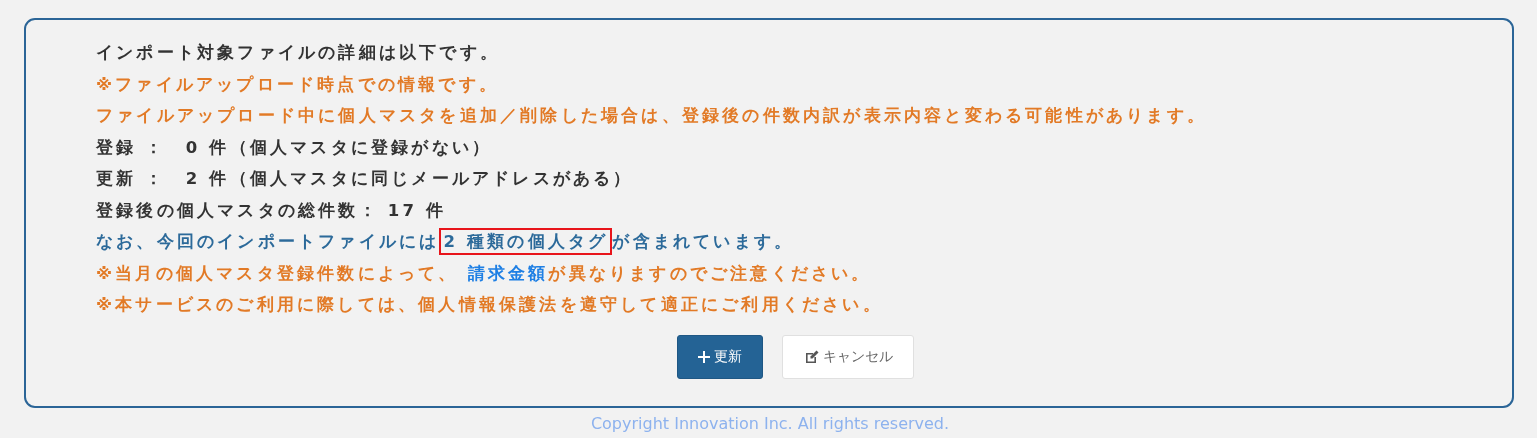 This screenshot has height=438, width=1537. Describe the element at coordinates (298, 84) in the screenshot. I see `message-line: ※ファイルアップロード時点での情報です。` at that location.